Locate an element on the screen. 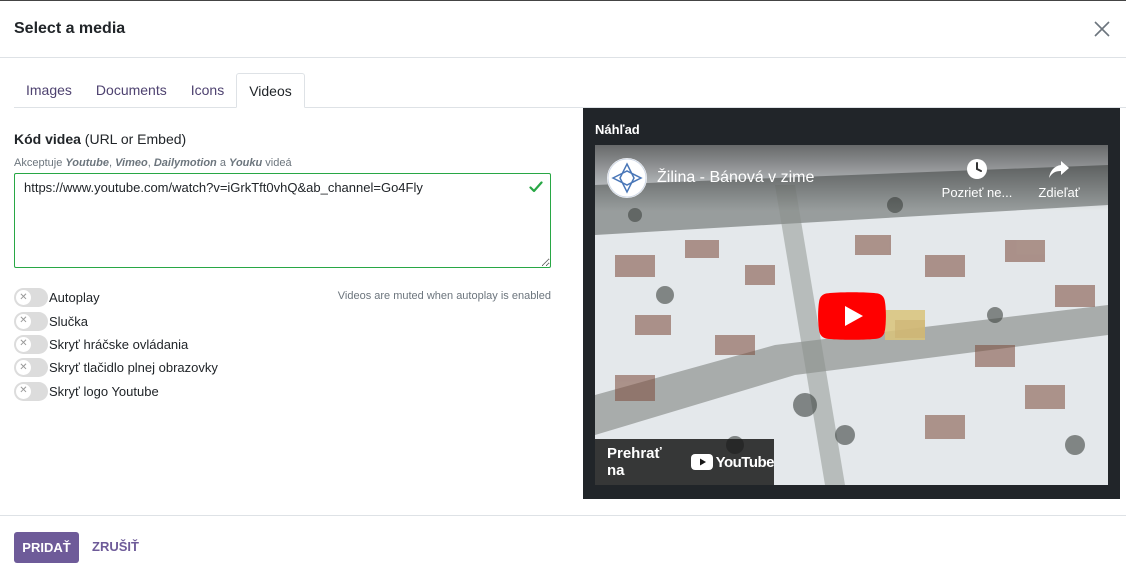  close-icon is located at coordinates (1102, 29).